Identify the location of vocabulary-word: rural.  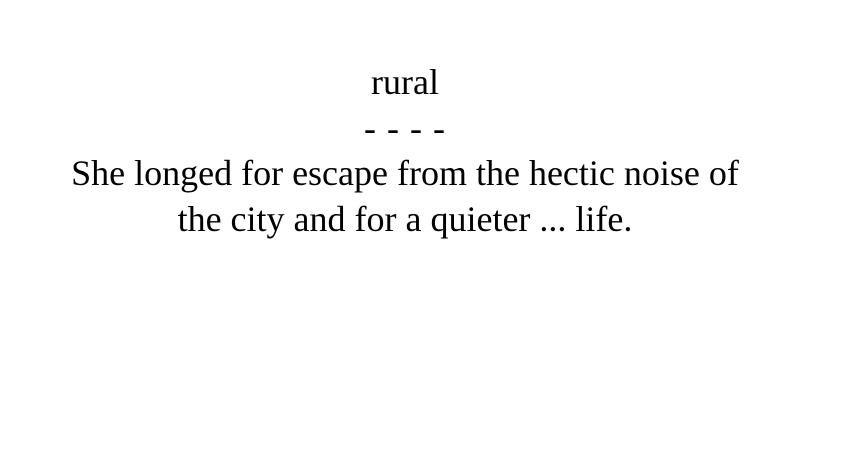
(405, 82).